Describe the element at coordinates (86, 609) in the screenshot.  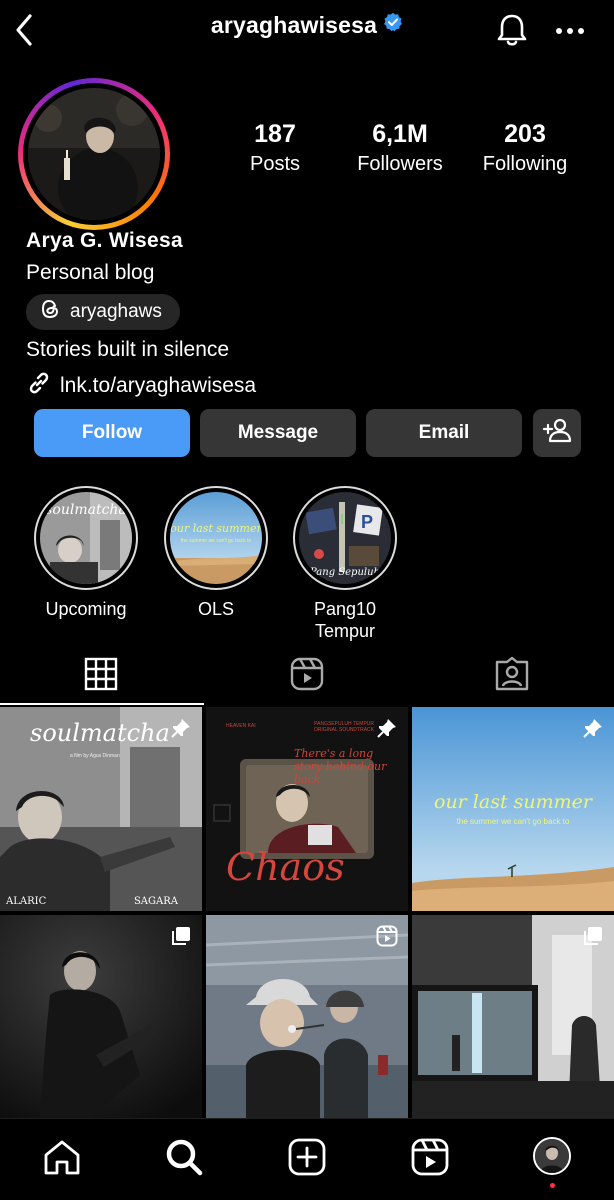
I see `highlight-label: Upcoming` at that location.